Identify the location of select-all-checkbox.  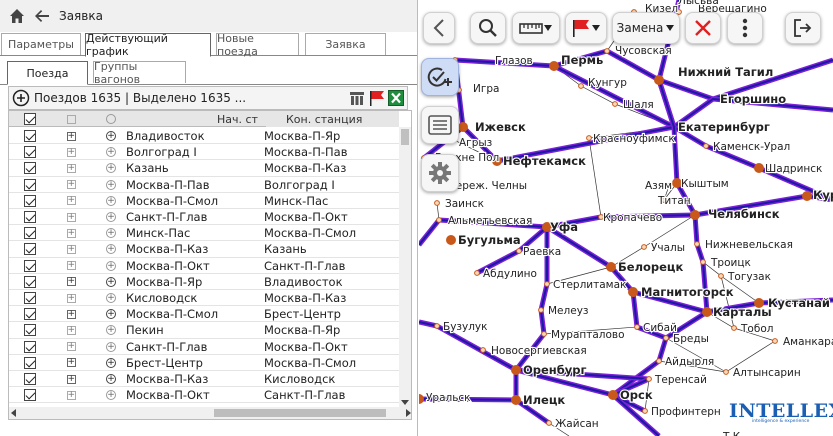
(30, 119).